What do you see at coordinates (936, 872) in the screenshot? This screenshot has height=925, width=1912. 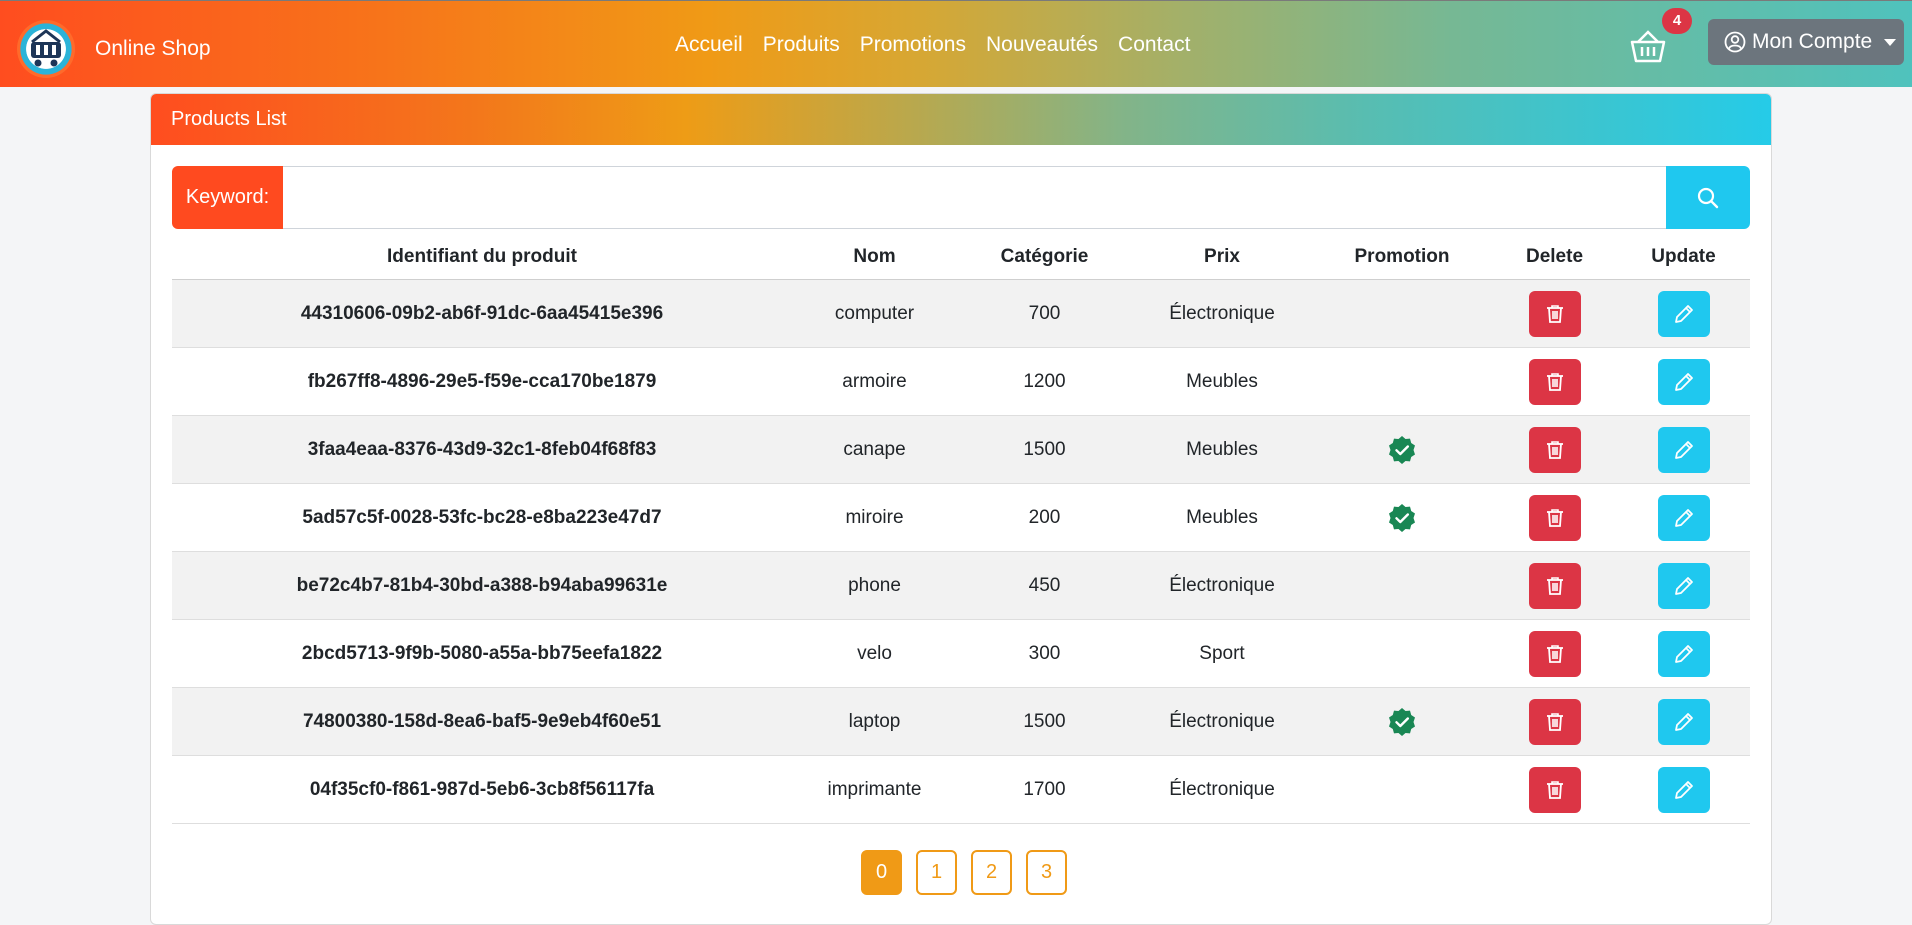 I see `page-button-1: 1` at bounding box center [936, 872].